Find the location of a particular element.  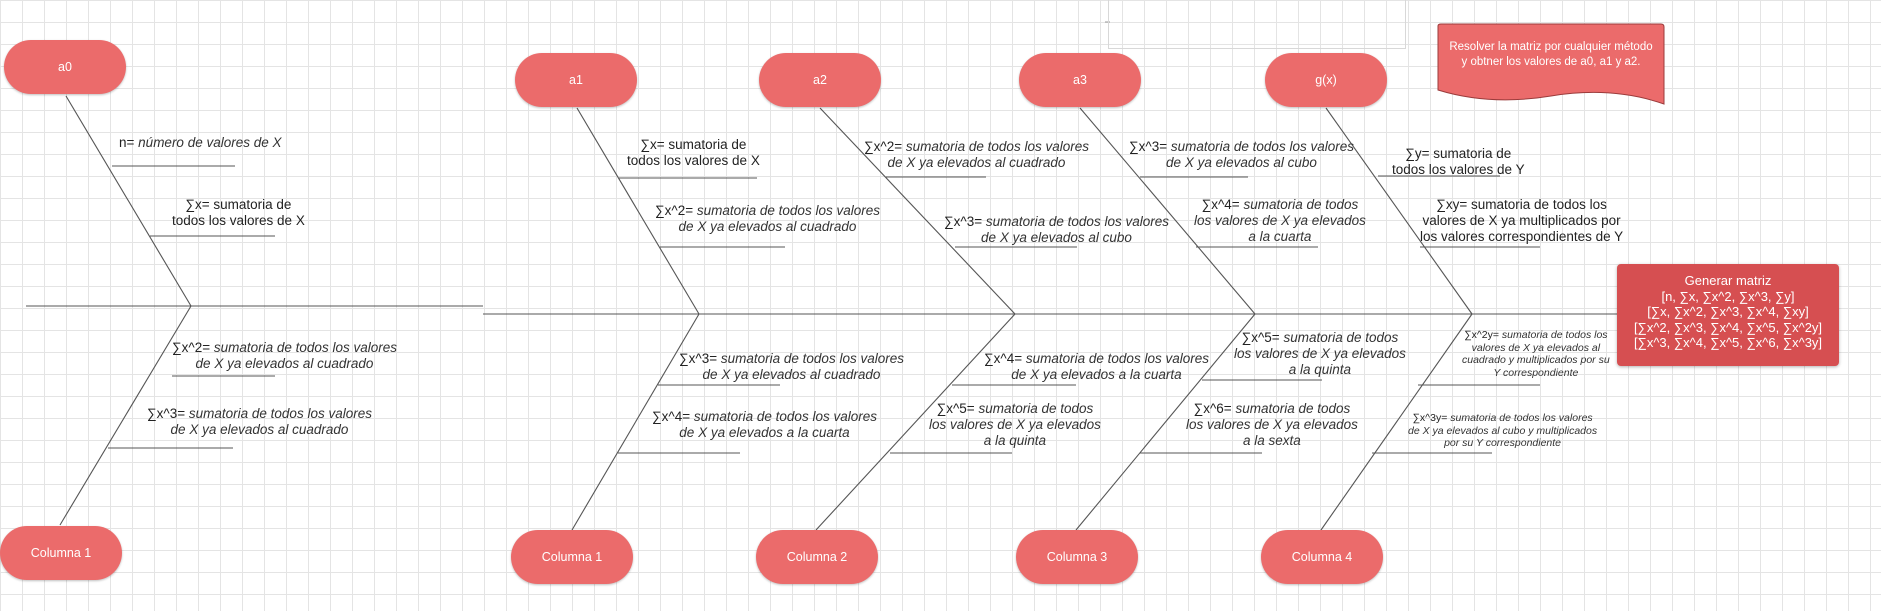

matrix-row-4: [∑x^3, ∑x^4, ∑x^5, ∑x^6, ∑x^3y] is located at coordinates (1728, 342).